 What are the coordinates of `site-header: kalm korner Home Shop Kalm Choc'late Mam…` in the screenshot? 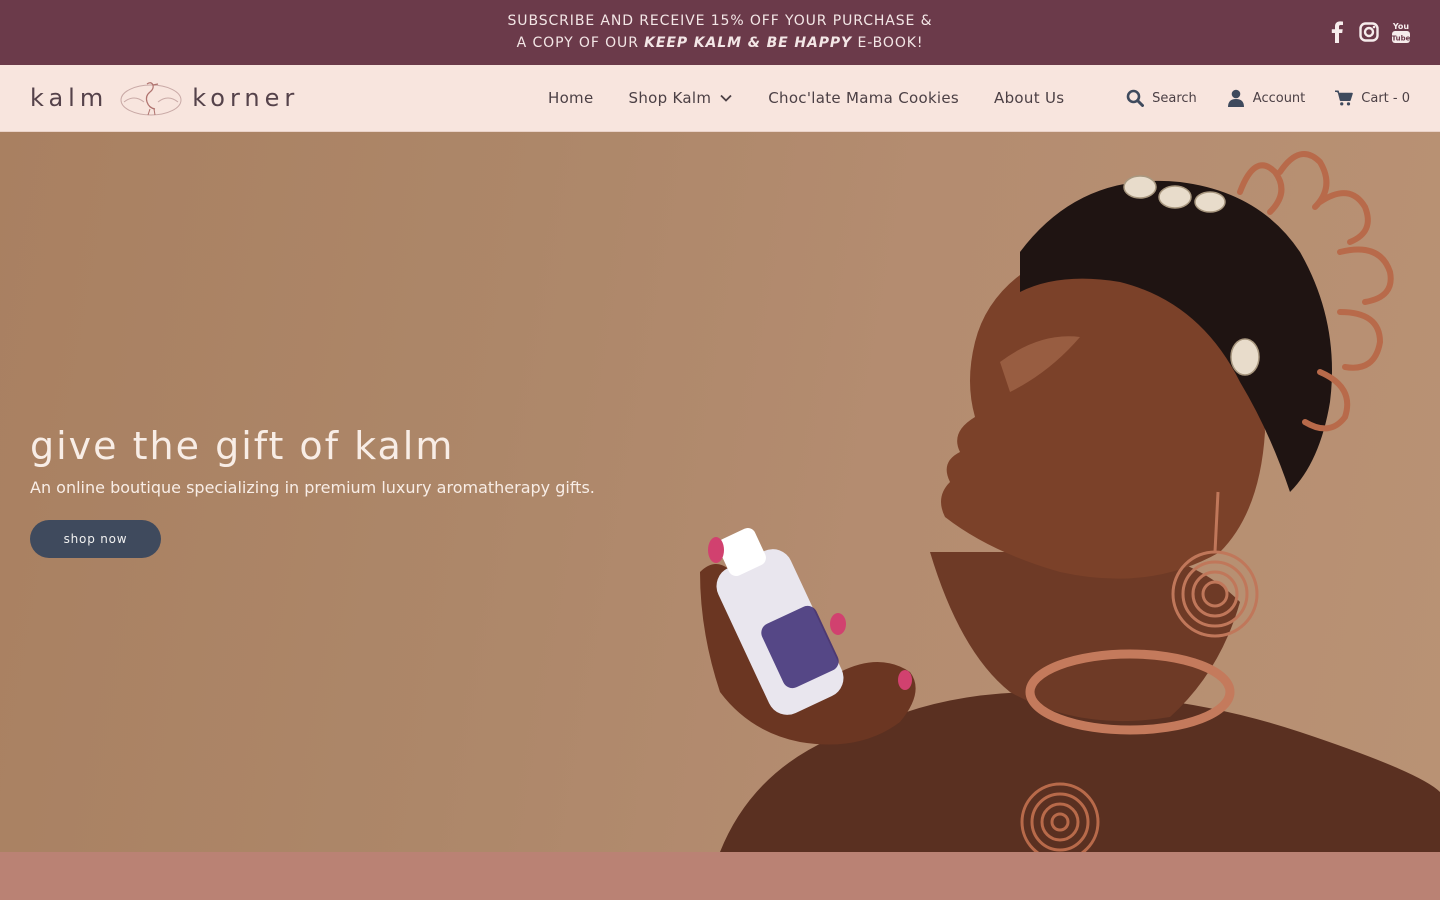 It's located at (720, 98).